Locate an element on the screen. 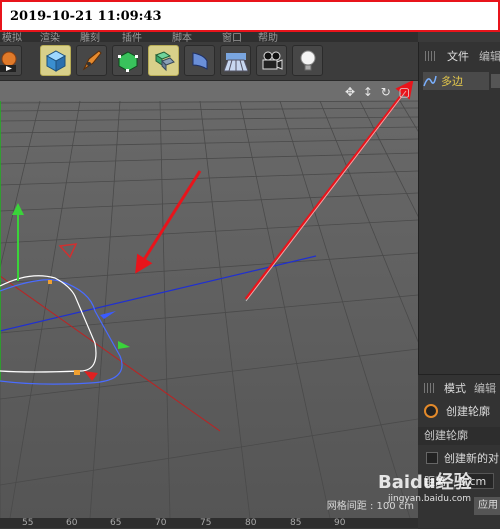 Image resolution: width=500 pixels, height=529 pixels. cube-button is located at coordinates (55, 60).